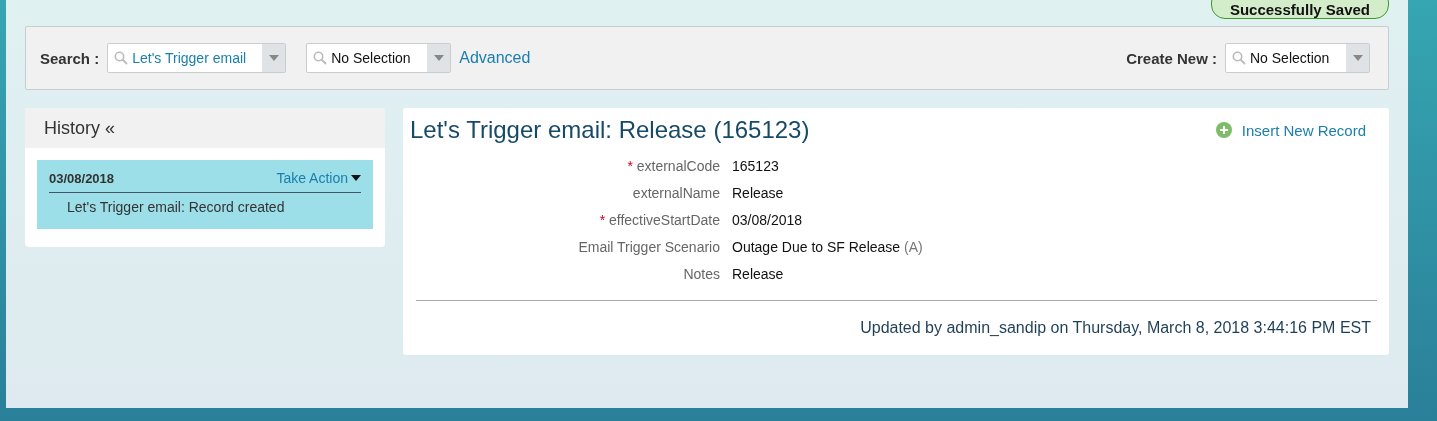 Image resolution: width=1437 pixels, height=421 pixels. I want to click on field-label: Email Trigger Scenario, so click(648, 247).